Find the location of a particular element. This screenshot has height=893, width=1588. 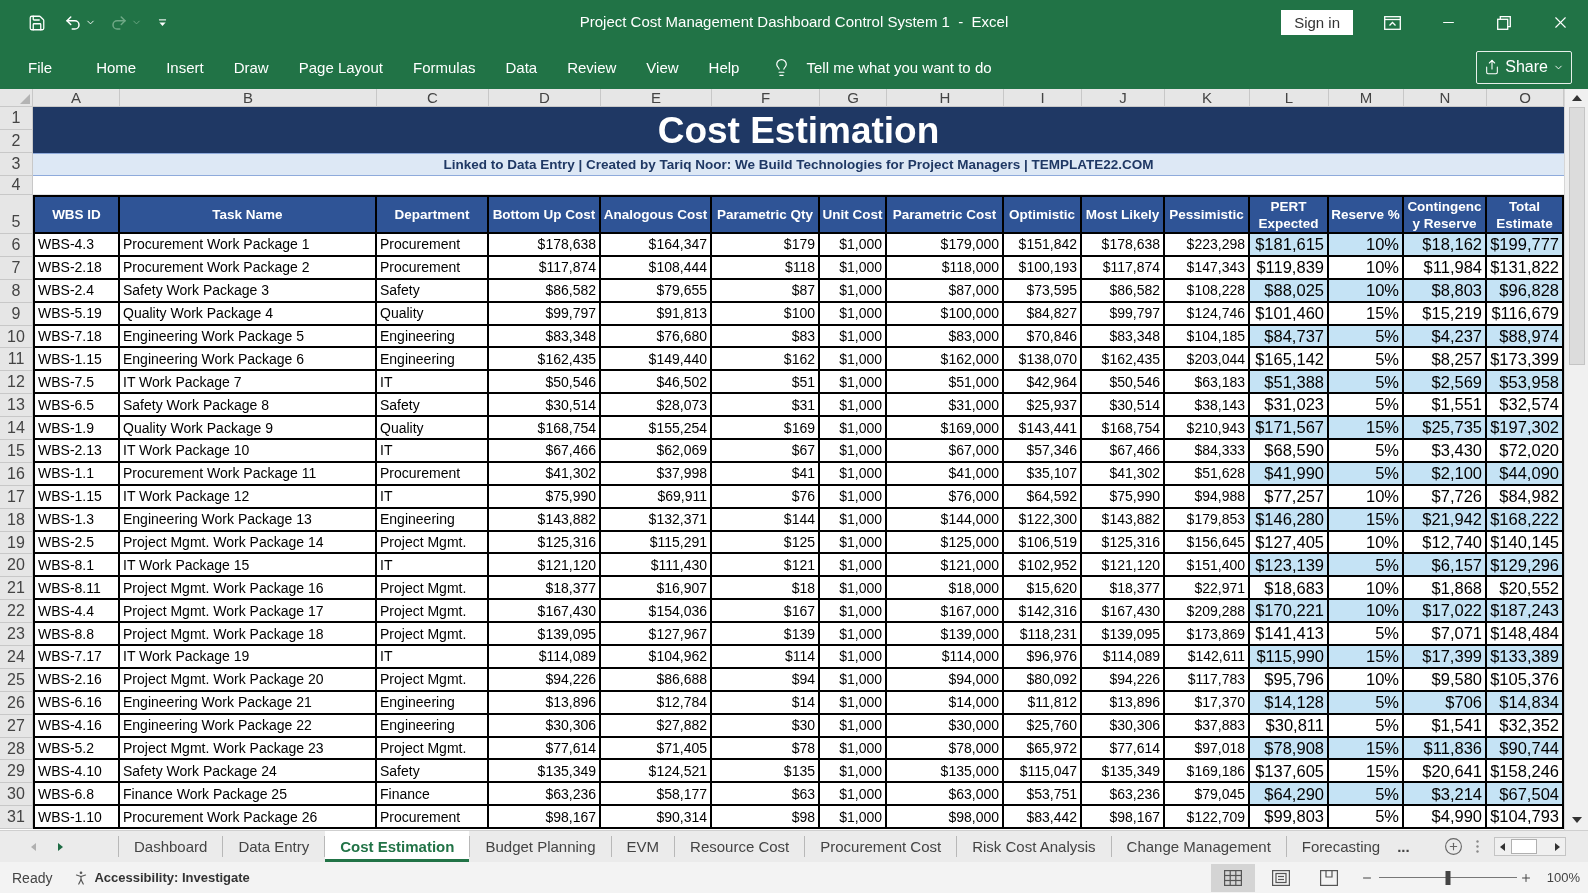

column-letter: K is located at coordinates (1207, 98).